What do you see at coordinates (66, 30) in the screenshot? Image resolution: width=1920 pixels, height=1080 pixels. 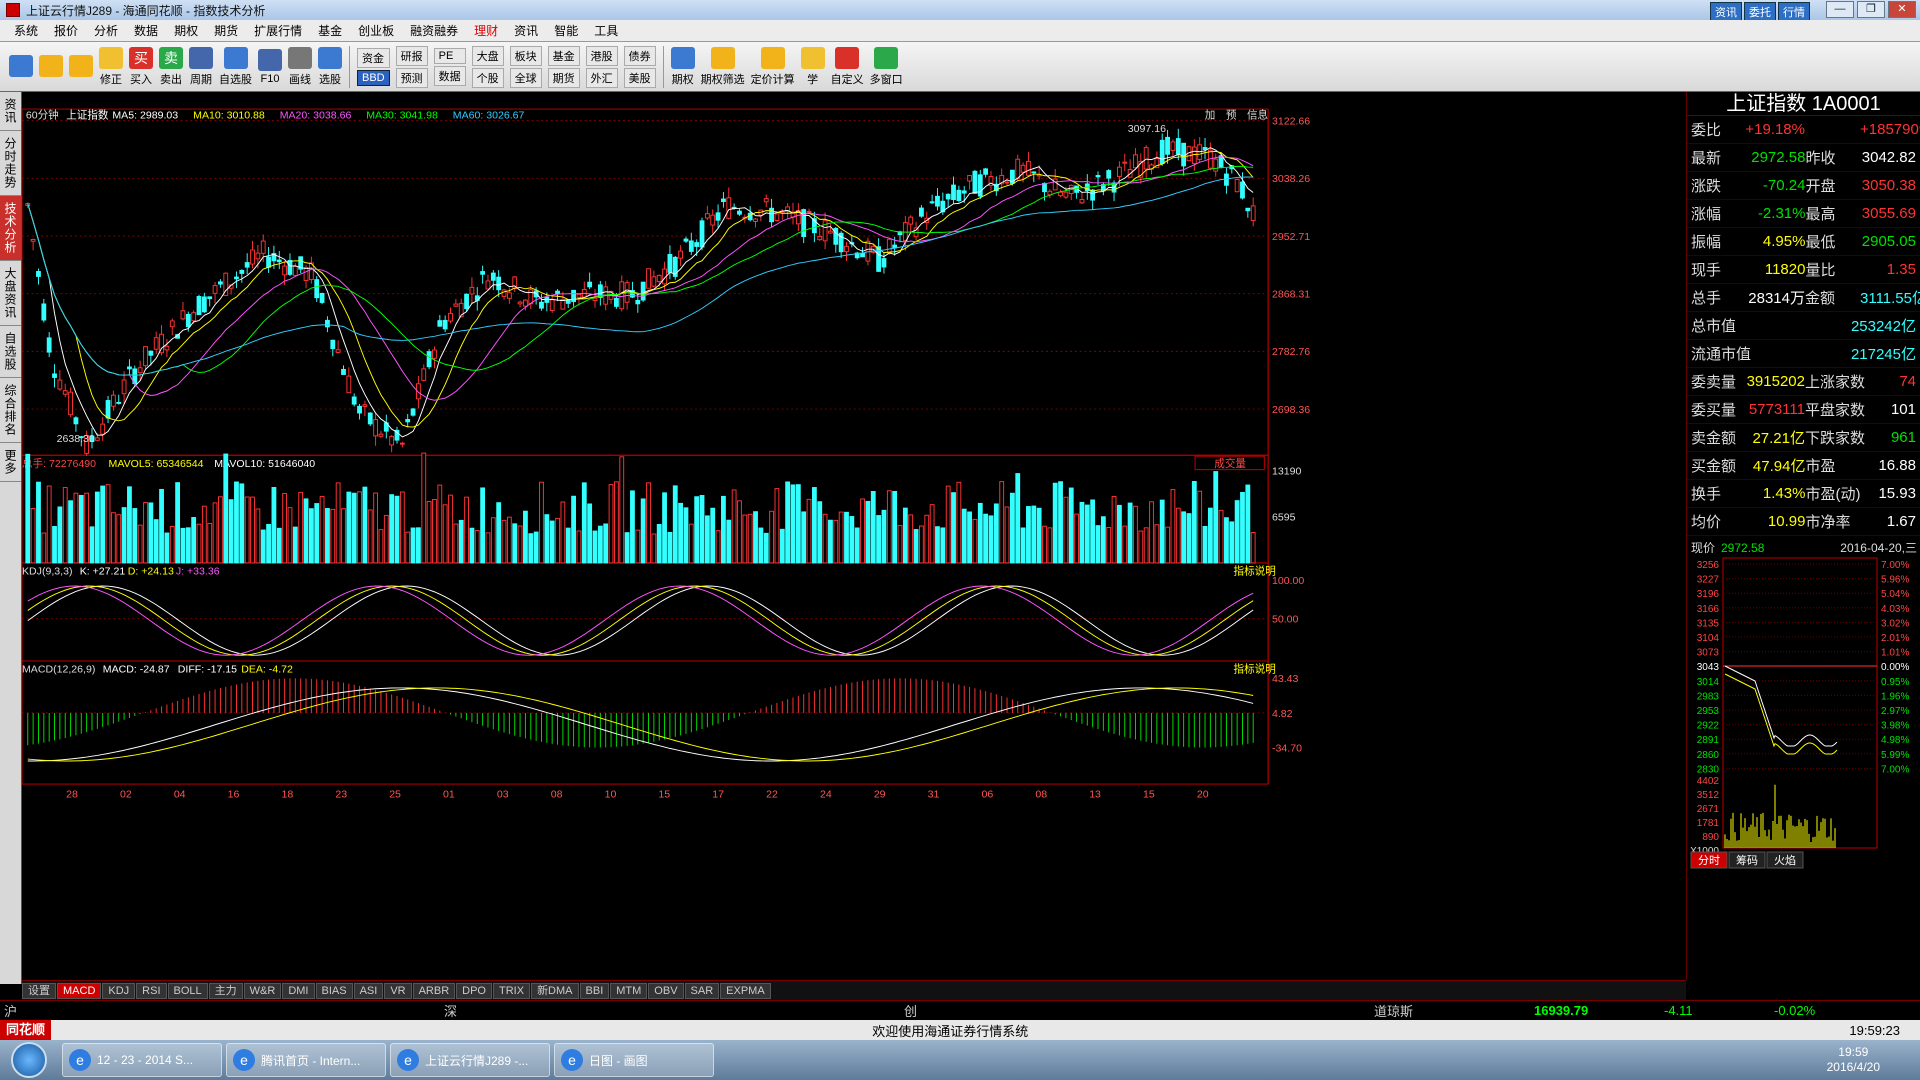 I see `menu-1: 报价` at bounding box center [66, 30].